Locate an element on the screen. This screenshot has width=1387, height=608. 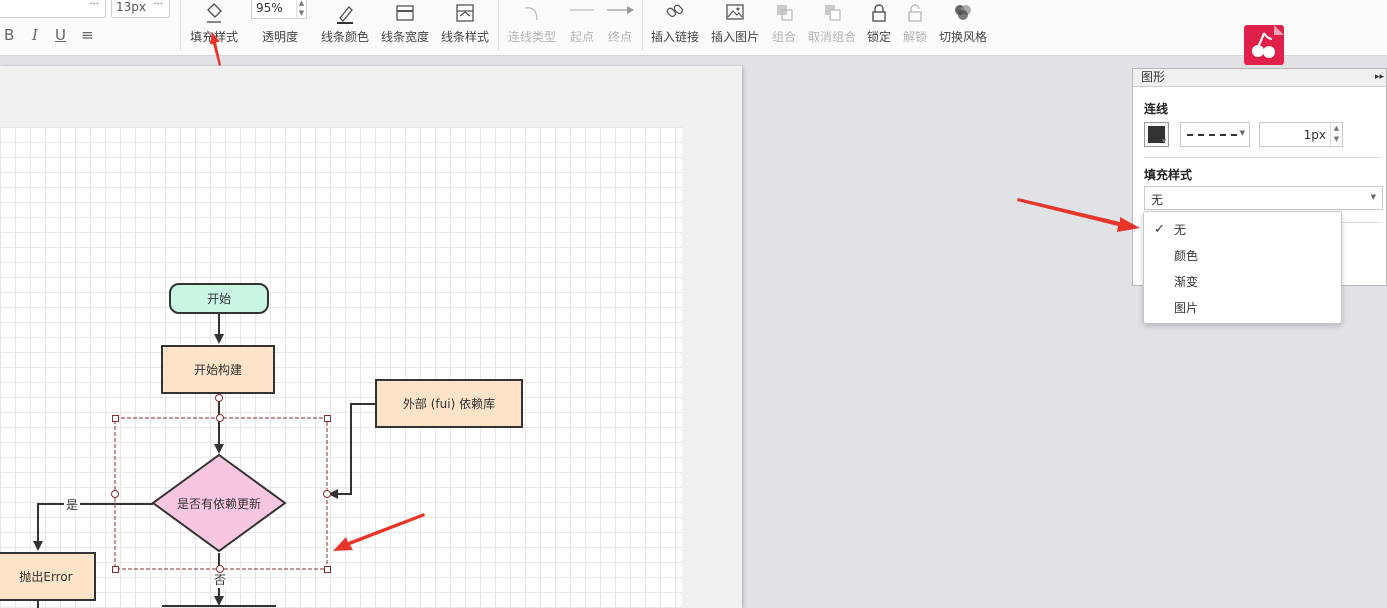
edge-label-no: 否 is located at coordinates (220, 579).